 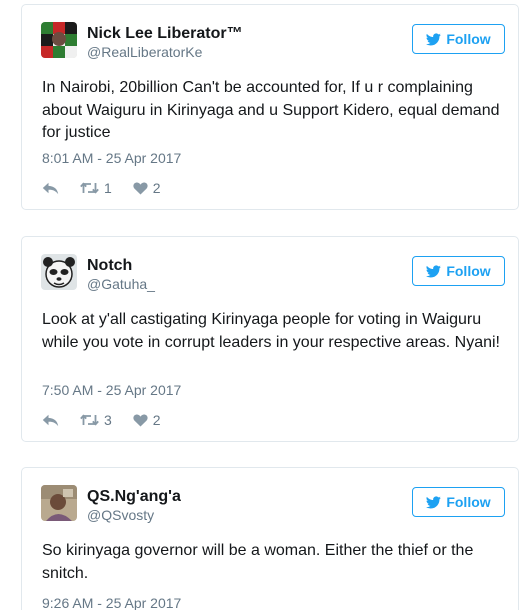 I want to click on retweet-count: 3, so click(x=108, y=420).